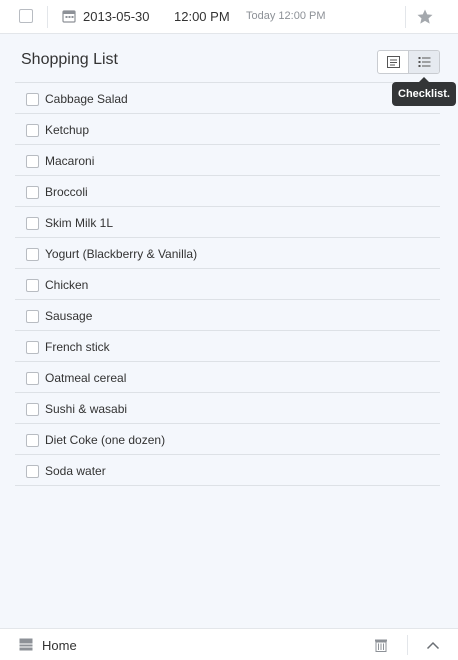 This screenshot has width=458, height=660. What do you see at coordinates (227, 346) in the screenshot?
I see `list-item: French stick` at bounding box center [227, 346].